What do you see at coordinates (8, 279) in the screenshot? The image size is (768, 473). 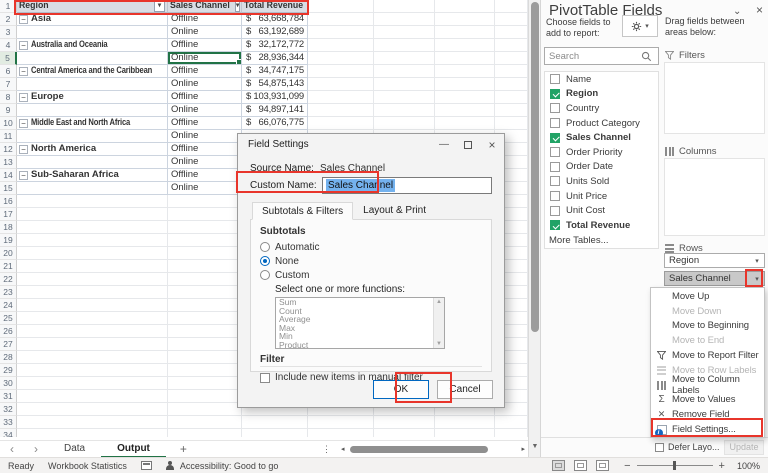 I see `row-header: 22` at bounding box center [8, 279].